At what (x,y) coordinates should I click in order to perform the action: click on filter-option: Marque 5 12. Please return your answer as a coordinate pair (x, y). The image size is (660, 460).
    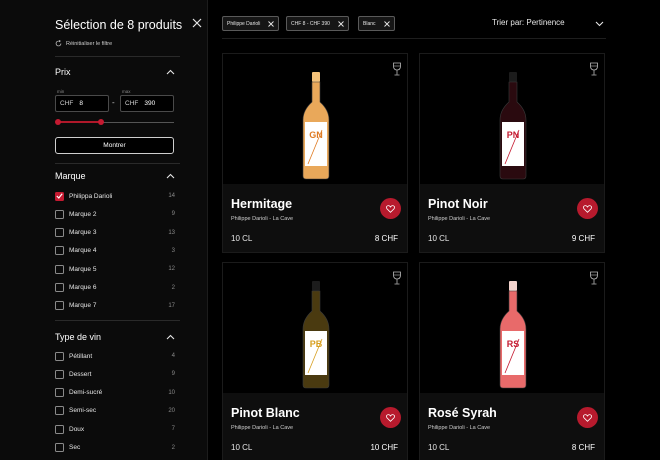
    Looking at the image, I should click on (115, 269).